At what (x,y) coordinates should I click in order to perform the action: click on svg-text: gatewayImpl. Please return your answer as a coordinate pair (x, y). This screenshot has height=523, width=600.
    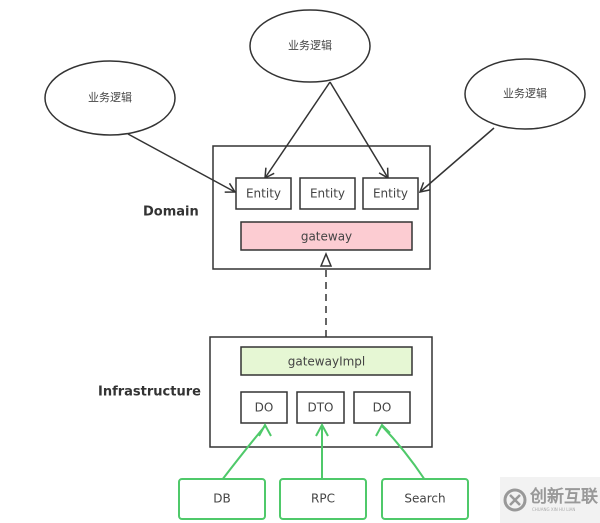
    Looking at the image, I should click on (327, 362).